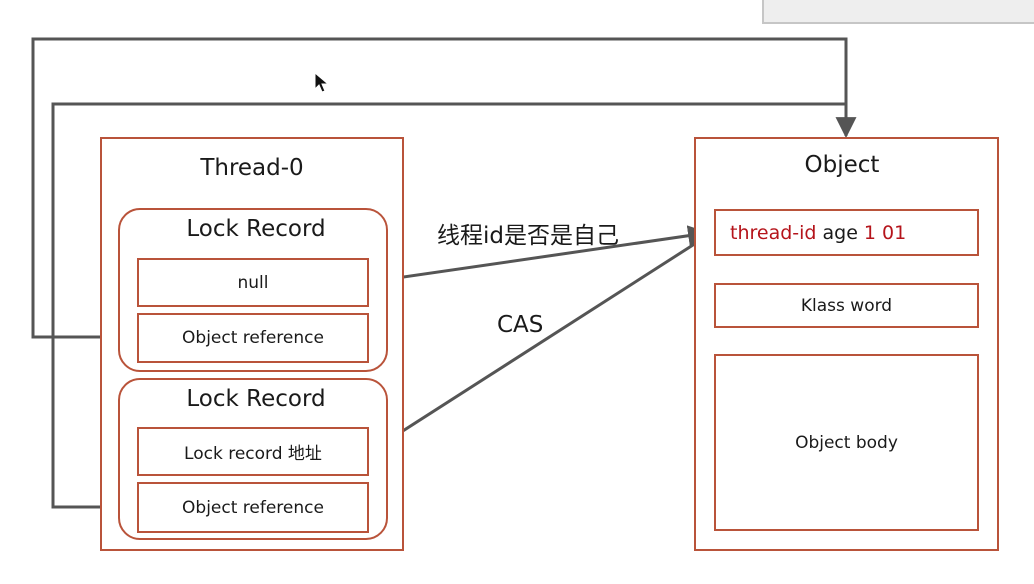  Describe the element at coordinates (840, 232) in the screenshot. I see `mark-word-age: age` at that location.